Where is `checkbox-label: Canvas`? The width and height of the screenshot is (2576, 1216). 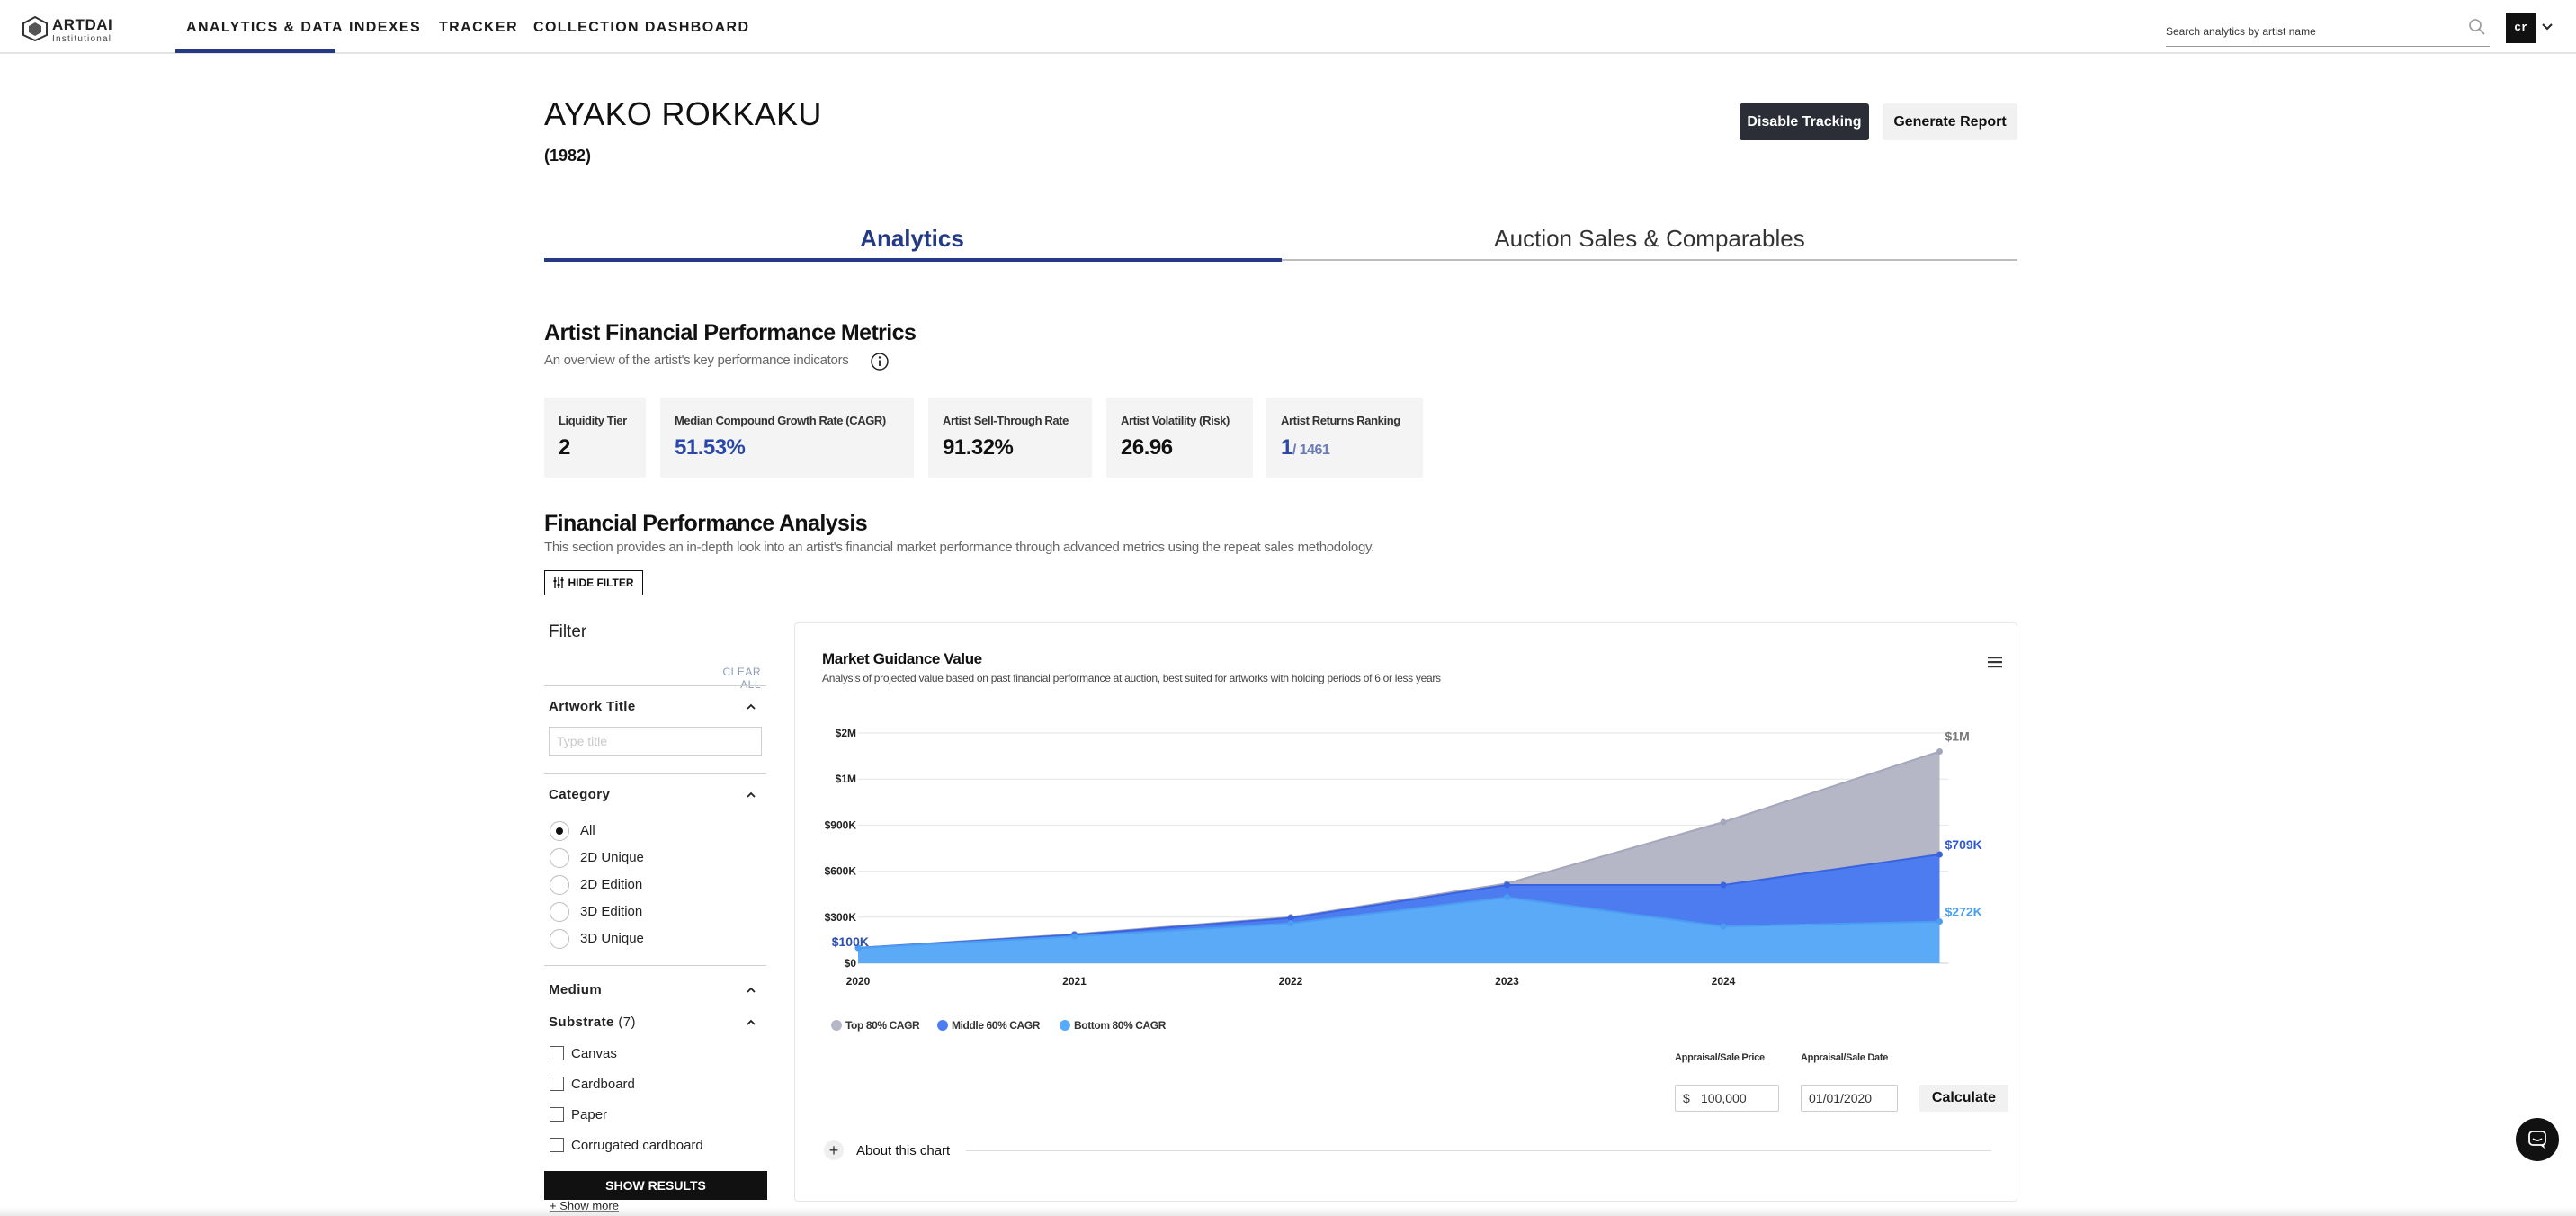 checkbox-label: Canvas is located at coordinates (594, 1053).